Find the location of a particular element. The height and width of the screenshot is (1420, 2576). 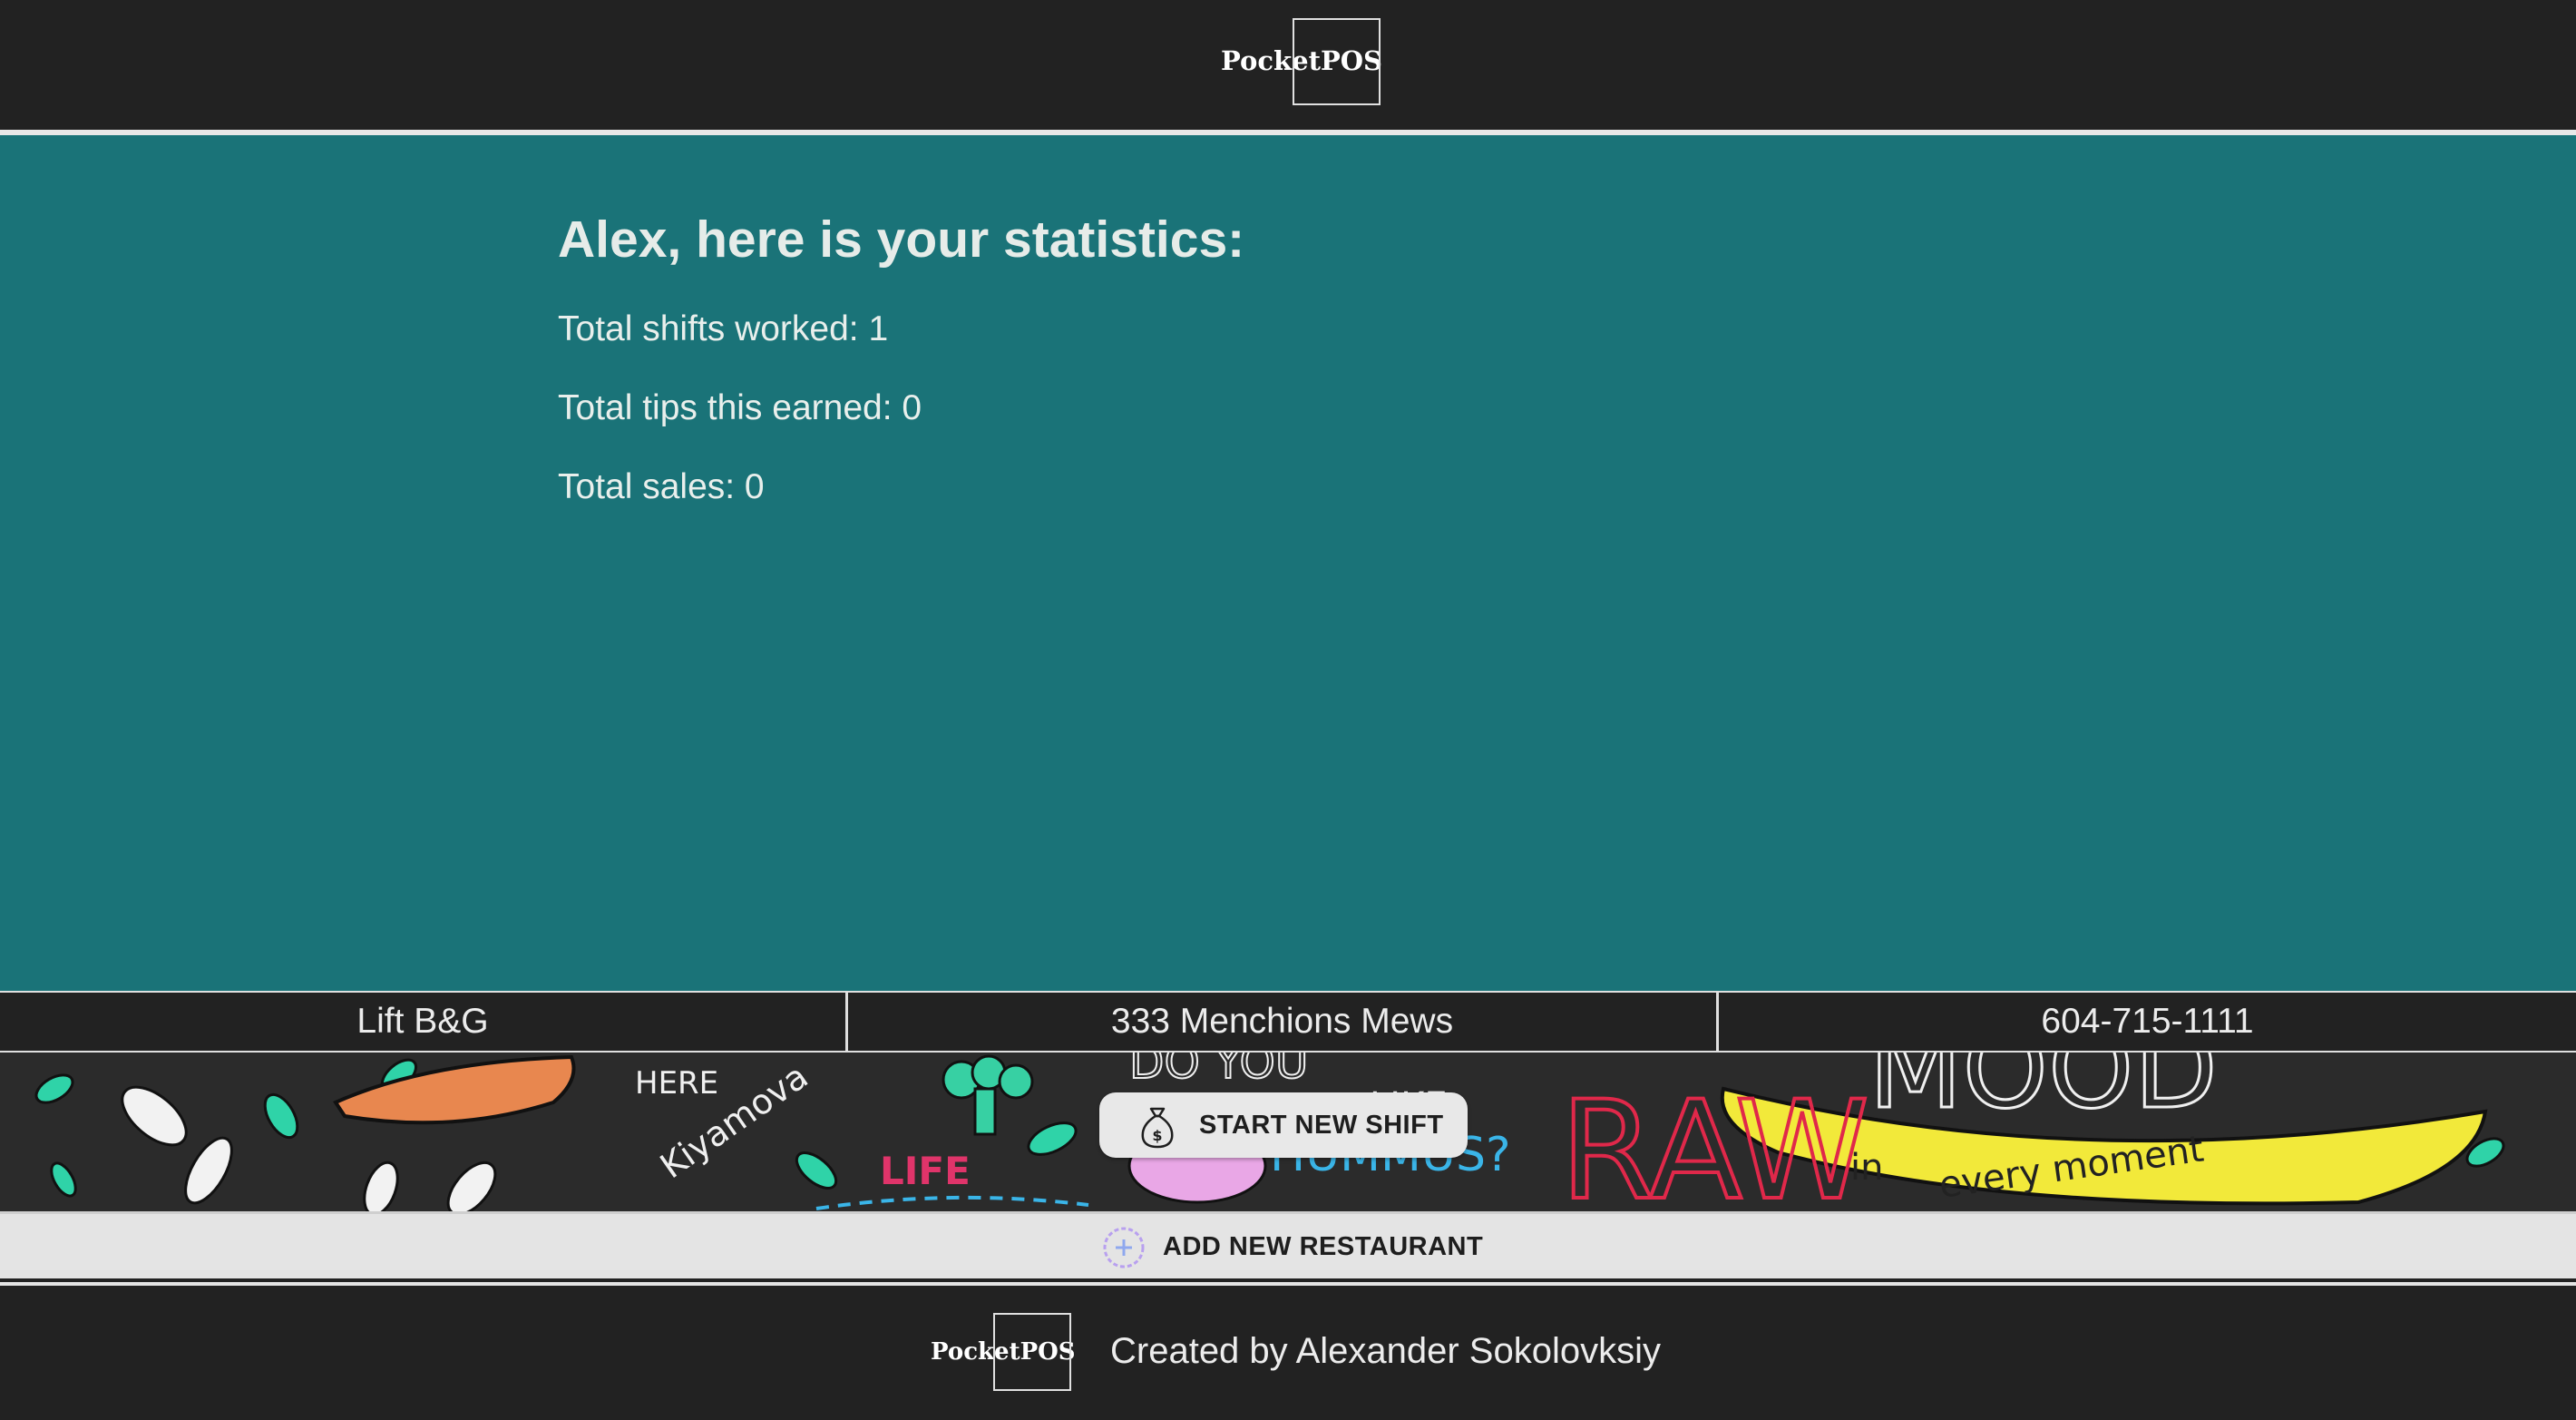

total-tips-stat: Total tips this earned: 0 is located at coordinates (740, 407).